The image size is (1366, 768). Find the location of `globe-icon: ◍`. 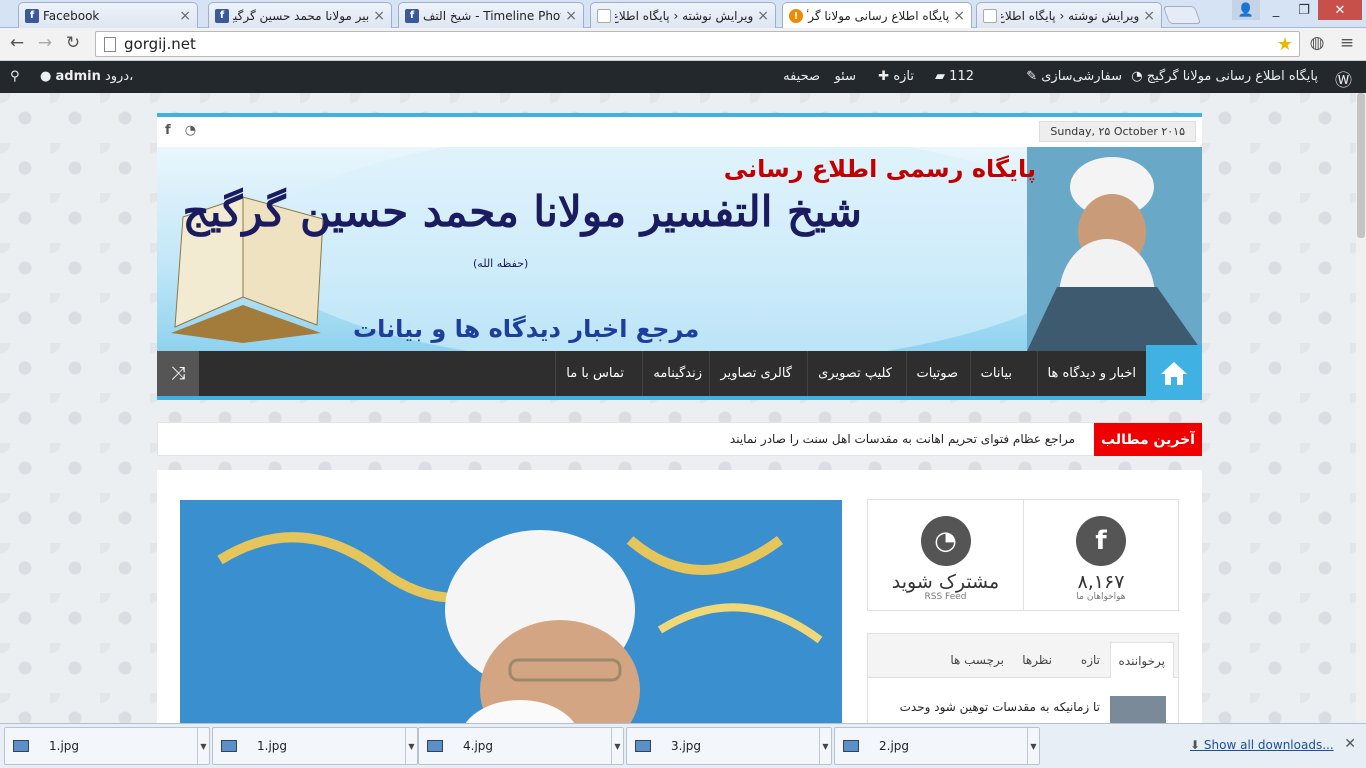

globe-icon: ◍ is located at coordinates (1317, 43).